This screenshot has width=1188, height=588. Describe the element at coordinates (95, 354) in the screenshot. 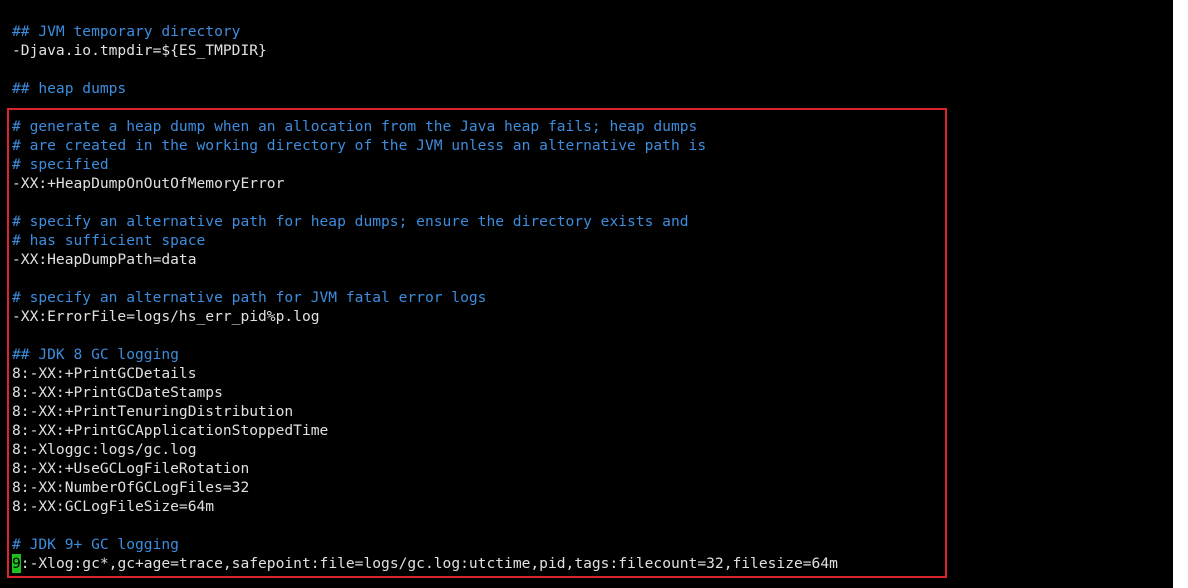

I see `config-line: ## JDK 8 GC logging` at that location.